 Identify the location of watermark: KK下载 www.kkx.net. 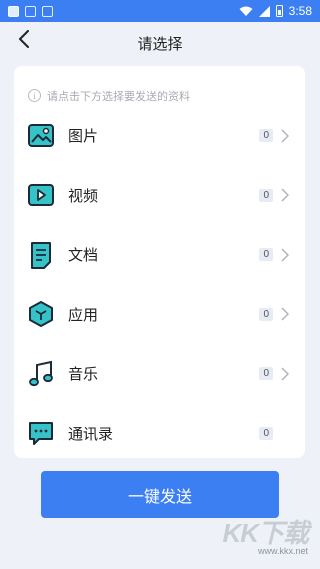
(265, 537).